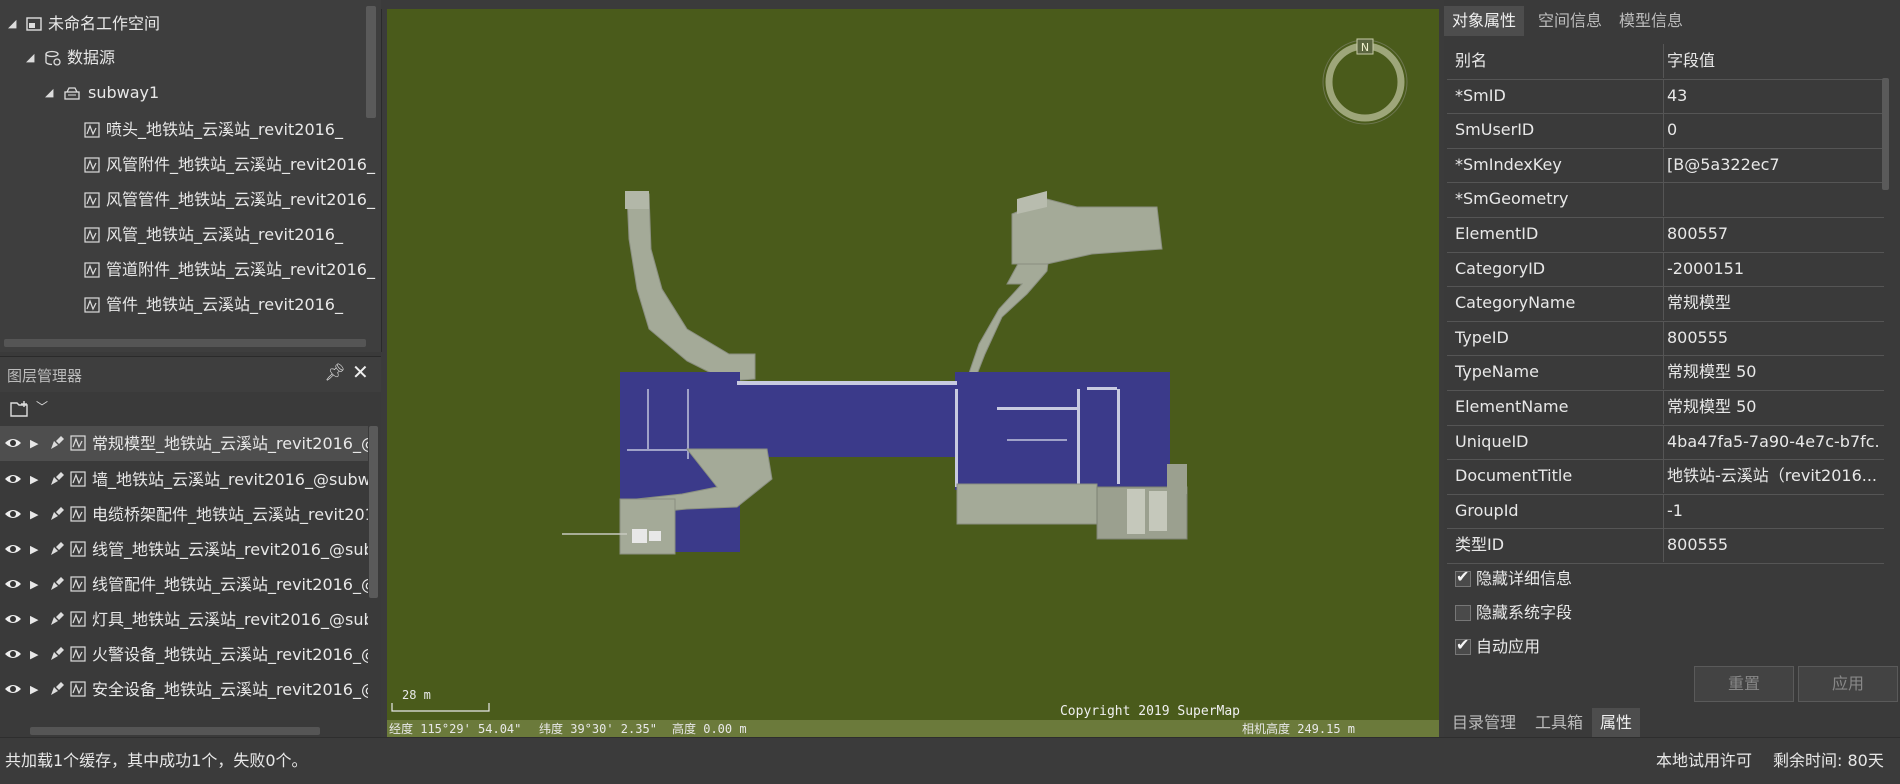  Describe the element at coordinates (648, 419) in the screenshot. I see `floor-line` at that location.